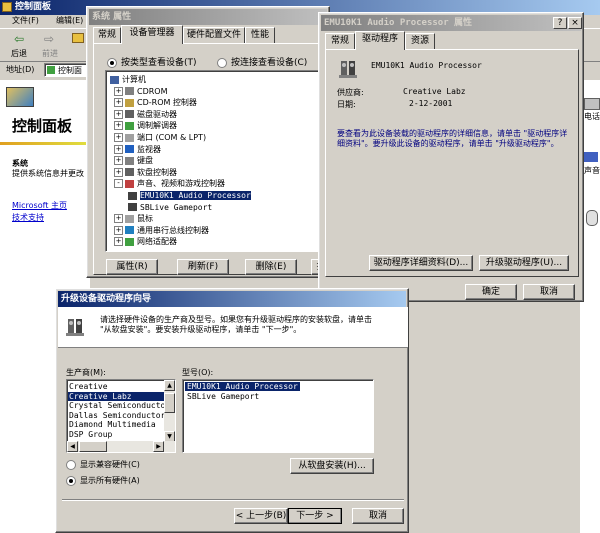  Describe the element at coordinates (181, 184) in the screenshot. I see `device-tree-label: 声音、视频和游戏控制器` at that location.